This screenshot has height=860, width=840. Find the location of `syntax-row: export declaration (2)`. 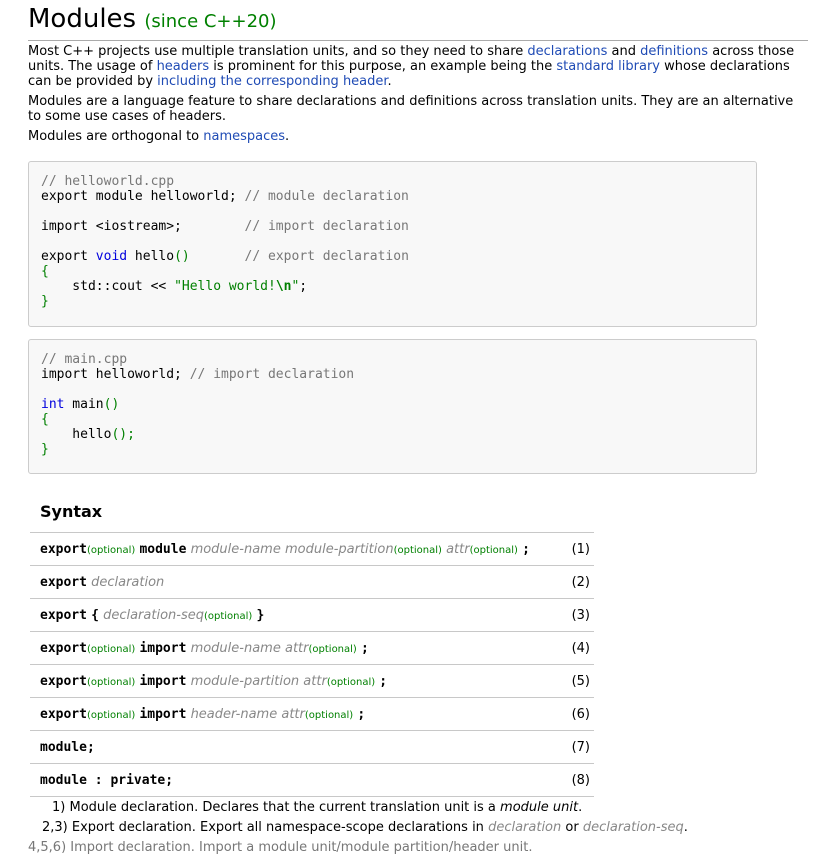

syntax-row: export declaration (2) is located at coordinates (312, 582).